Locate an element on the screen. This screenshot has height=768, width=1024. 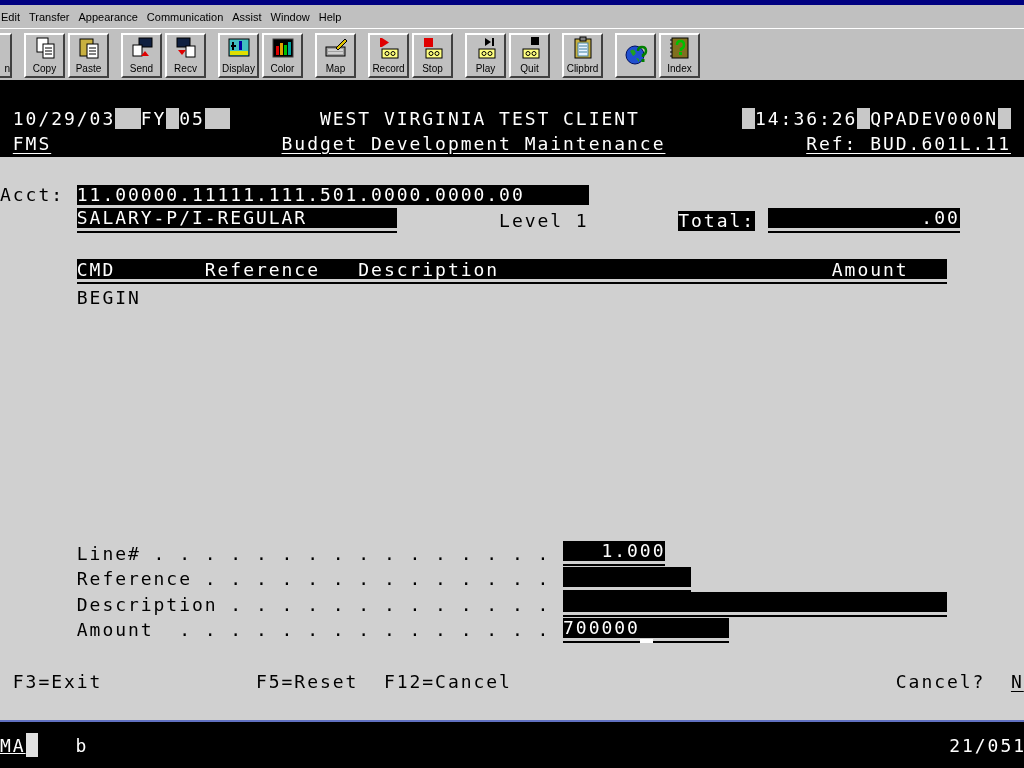
send-icon is located at coordinates (141, 47).